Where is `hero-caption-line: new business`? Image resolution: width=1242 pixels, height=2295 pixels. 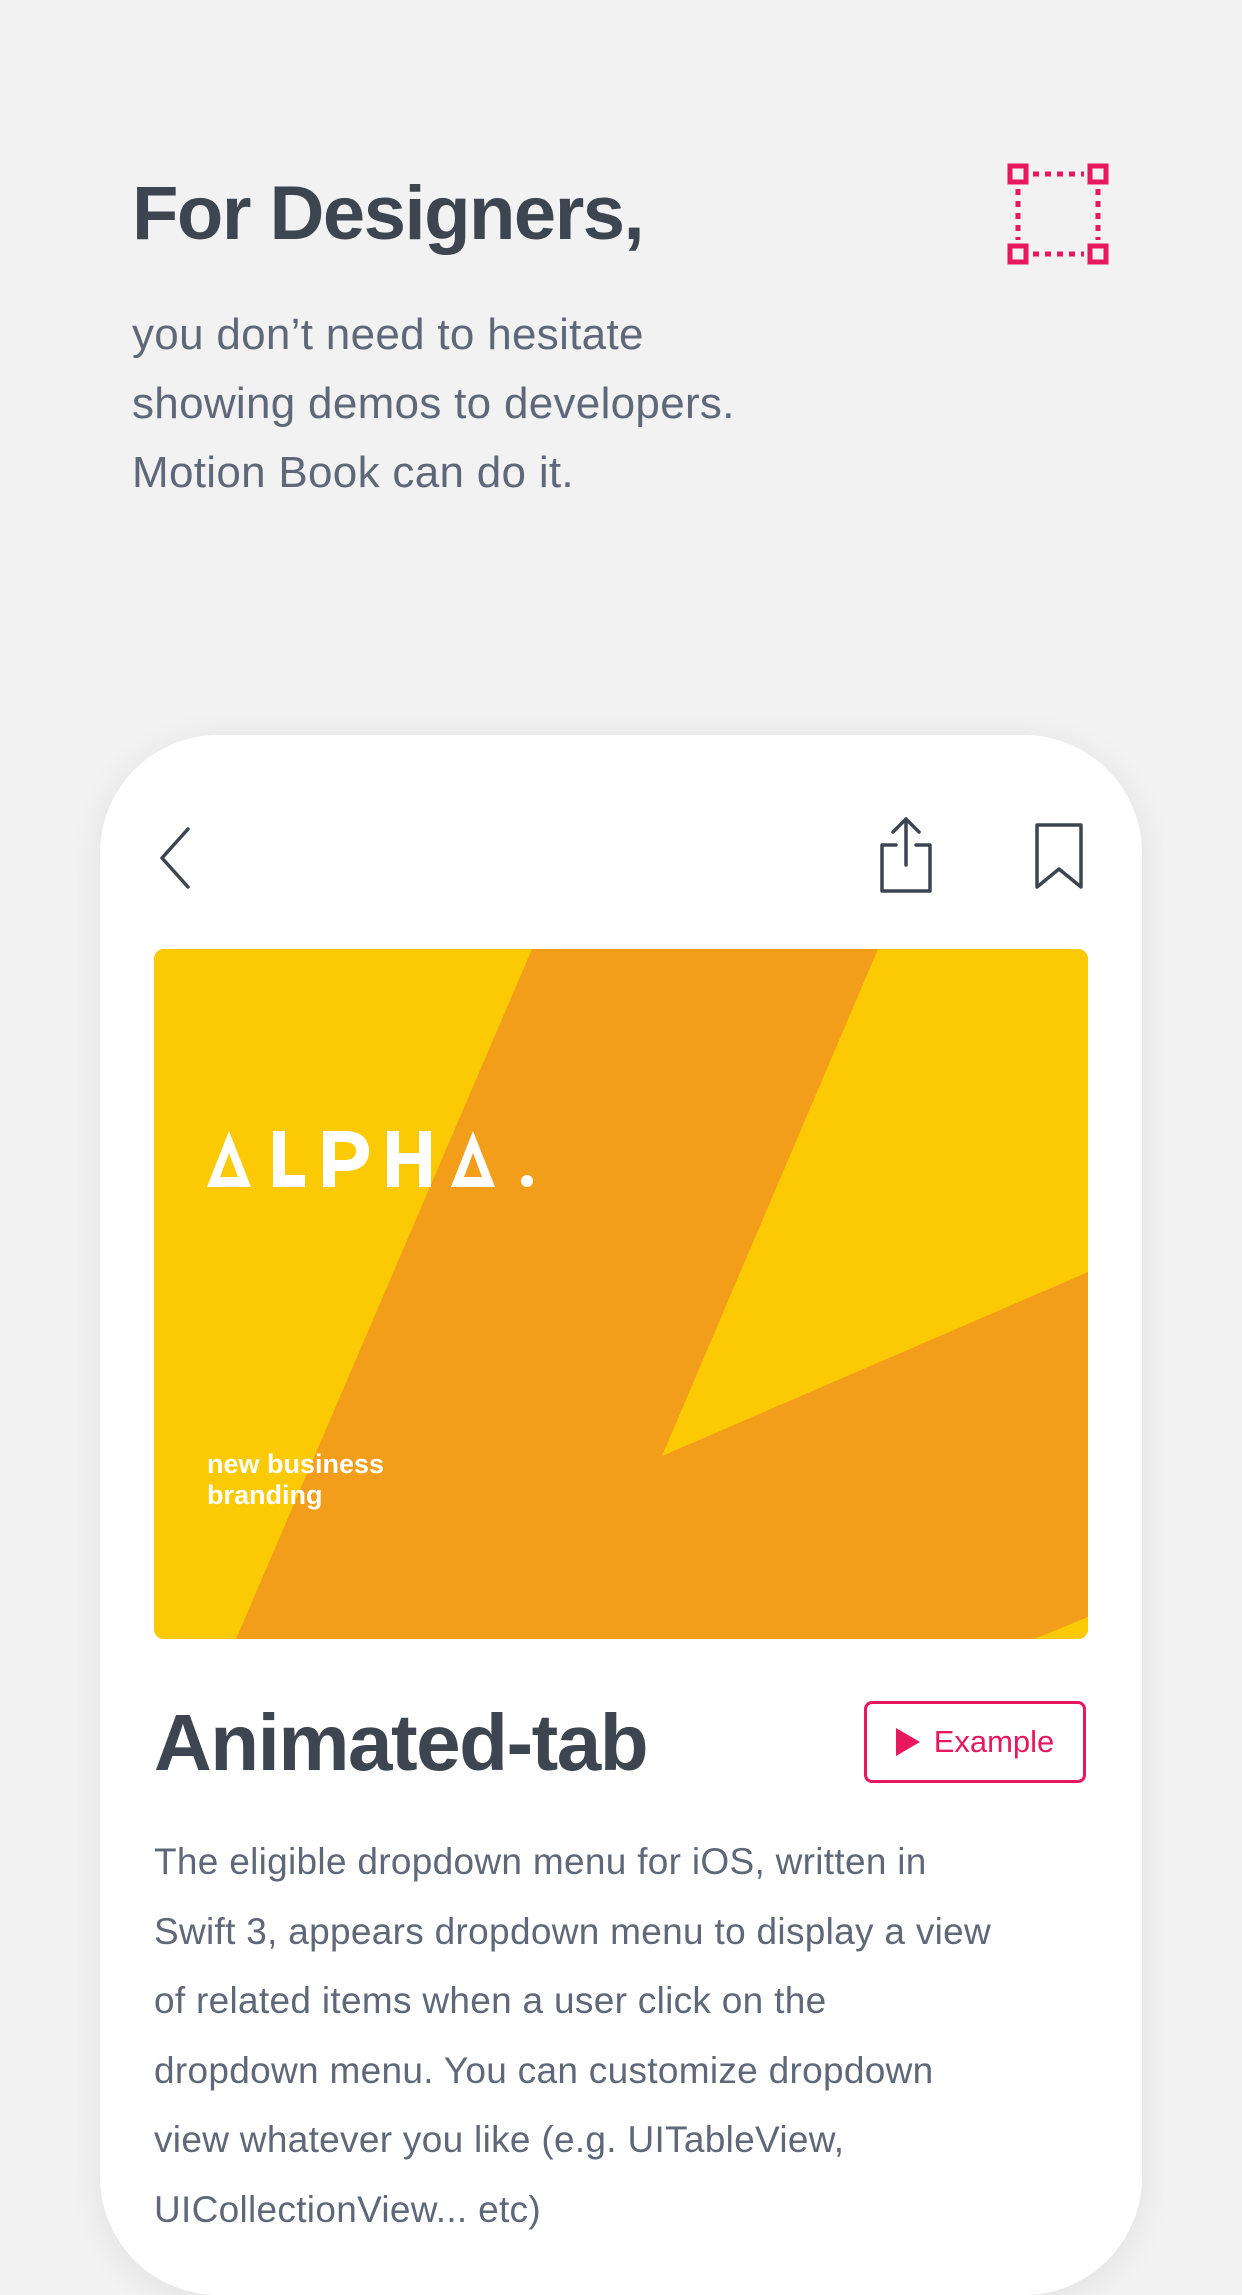 hero-caption-line: new business is located at coordinates (296, 1464).